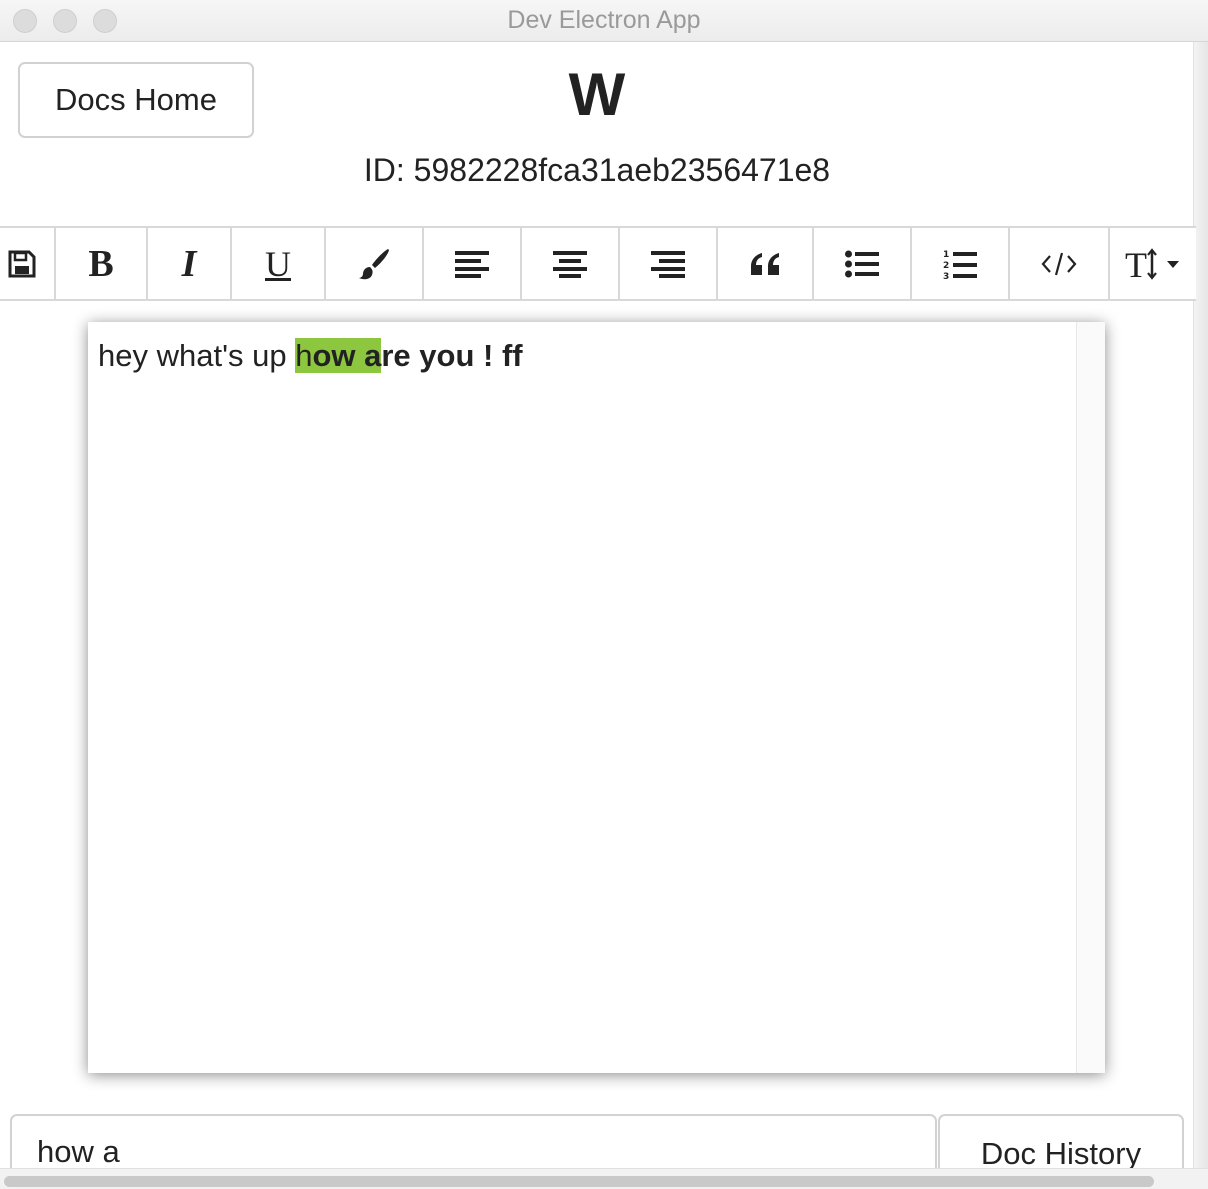 Image resolution: width=1208 pixels, height=1189 pixels. I want to click on align-left-icon, so click(472, 264).